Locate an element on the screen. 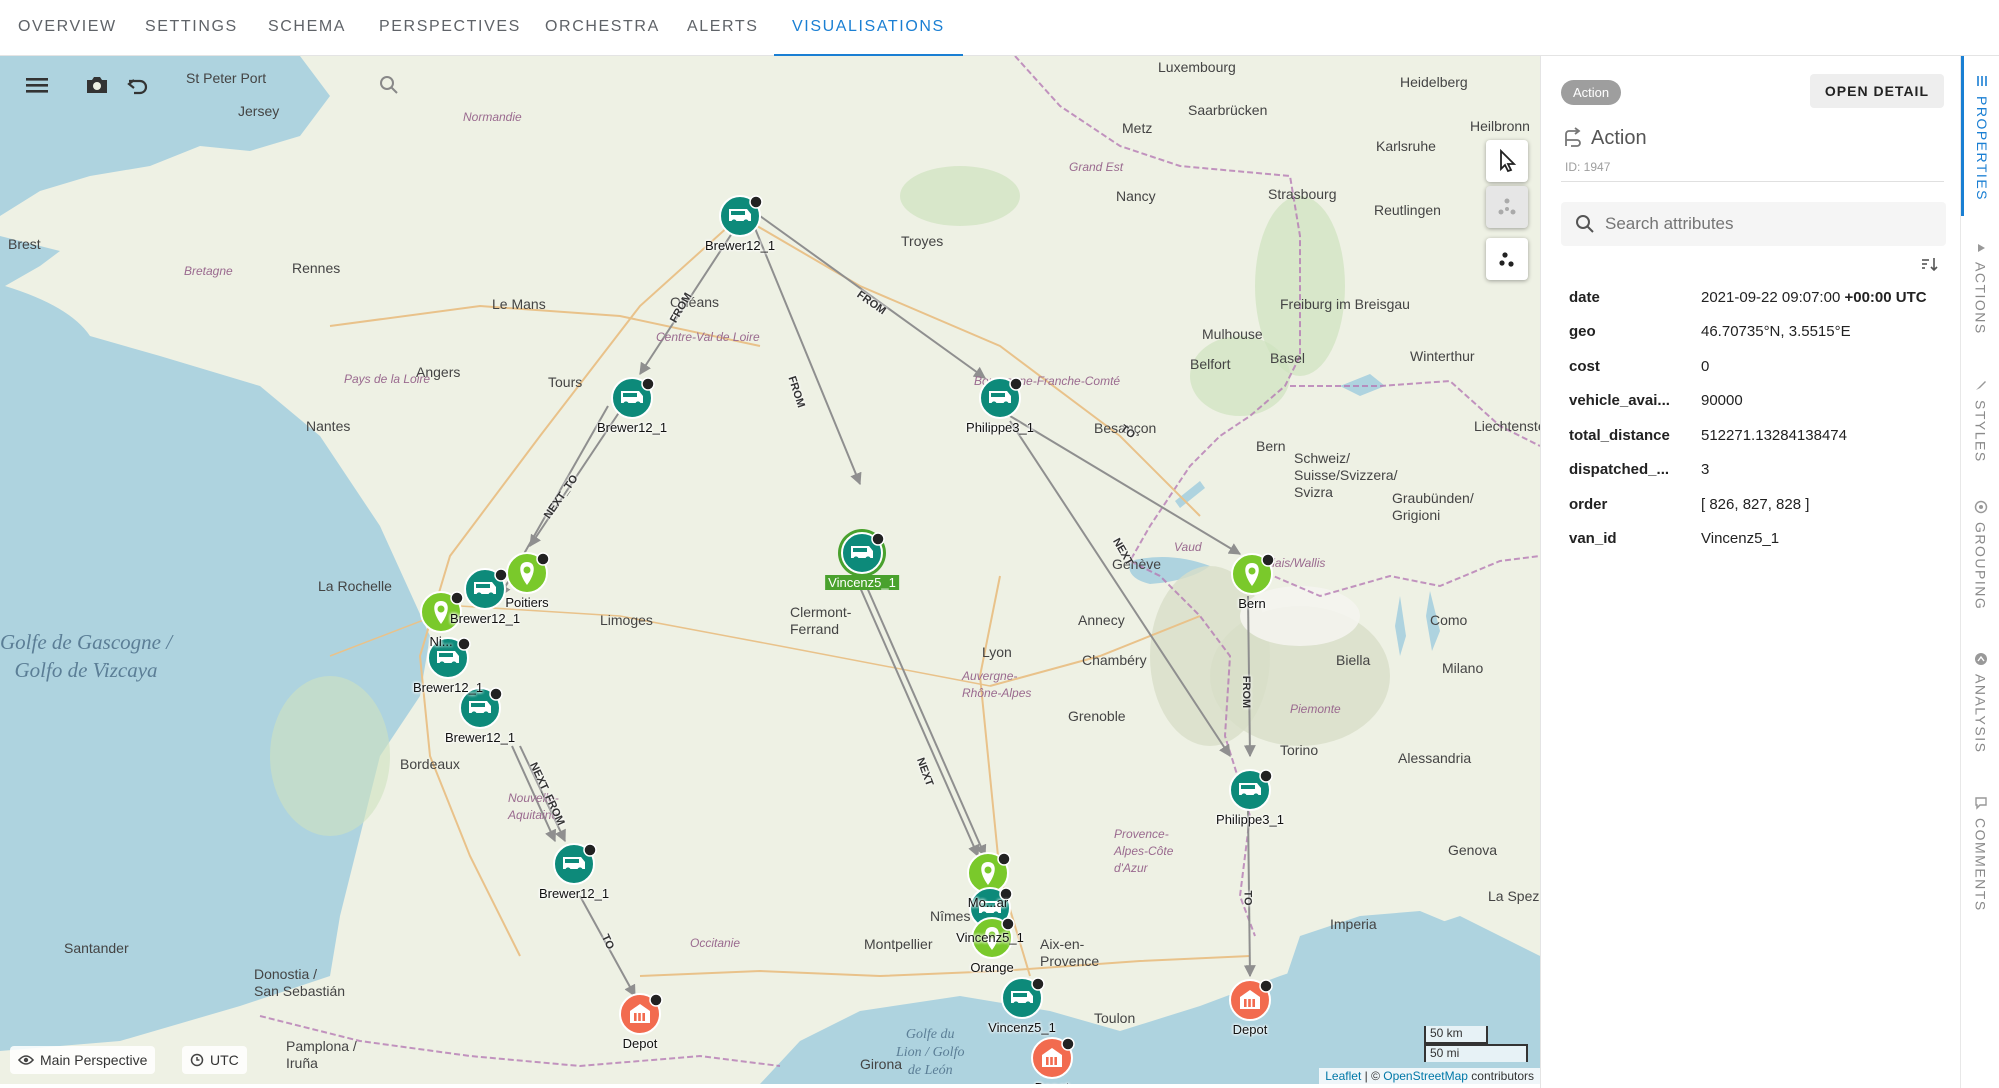 Image resolution: width=1999 pixels, height=1088 pixels. attribute-search is located at coordinates (1753, 224).